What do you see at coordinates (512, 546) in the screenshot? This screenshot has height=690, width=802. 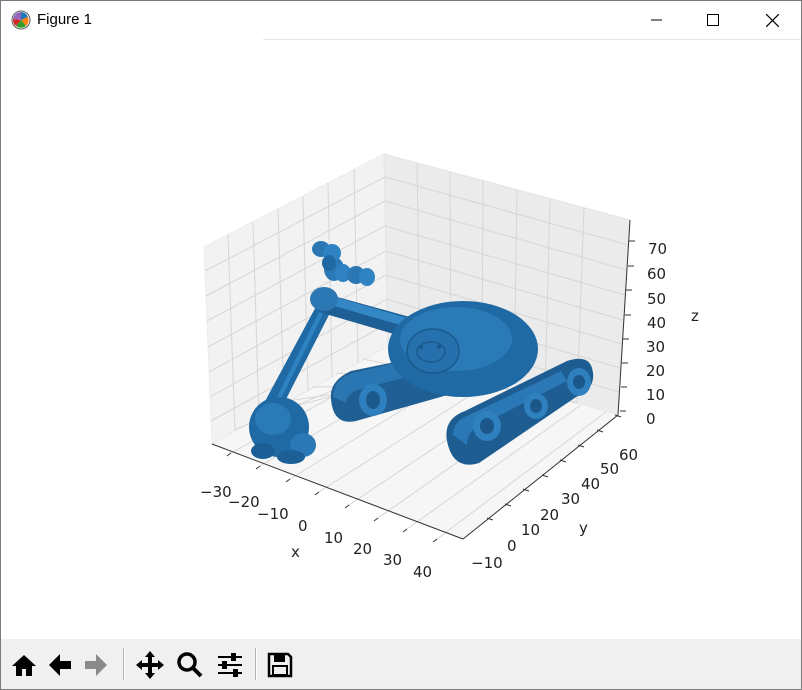 I see `y-tick-label: 0` at bounding box center [512, 546].